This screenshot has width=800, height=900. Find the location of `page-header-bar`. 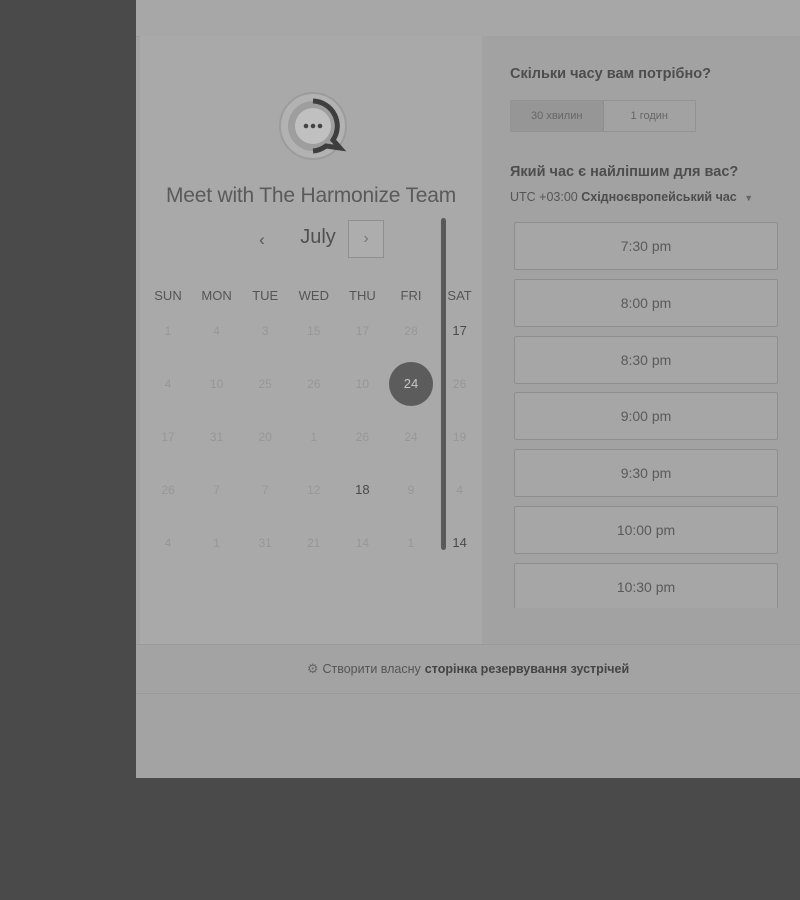

page-header-bar is located at coordinates (468, 18).